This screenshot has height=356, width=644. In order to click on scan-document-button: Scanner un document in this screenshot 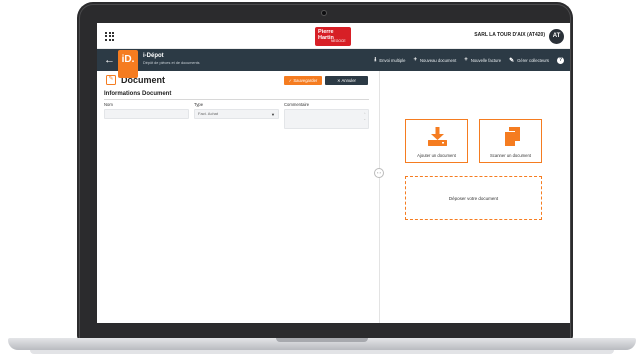, I will do `click(510, 141)`.